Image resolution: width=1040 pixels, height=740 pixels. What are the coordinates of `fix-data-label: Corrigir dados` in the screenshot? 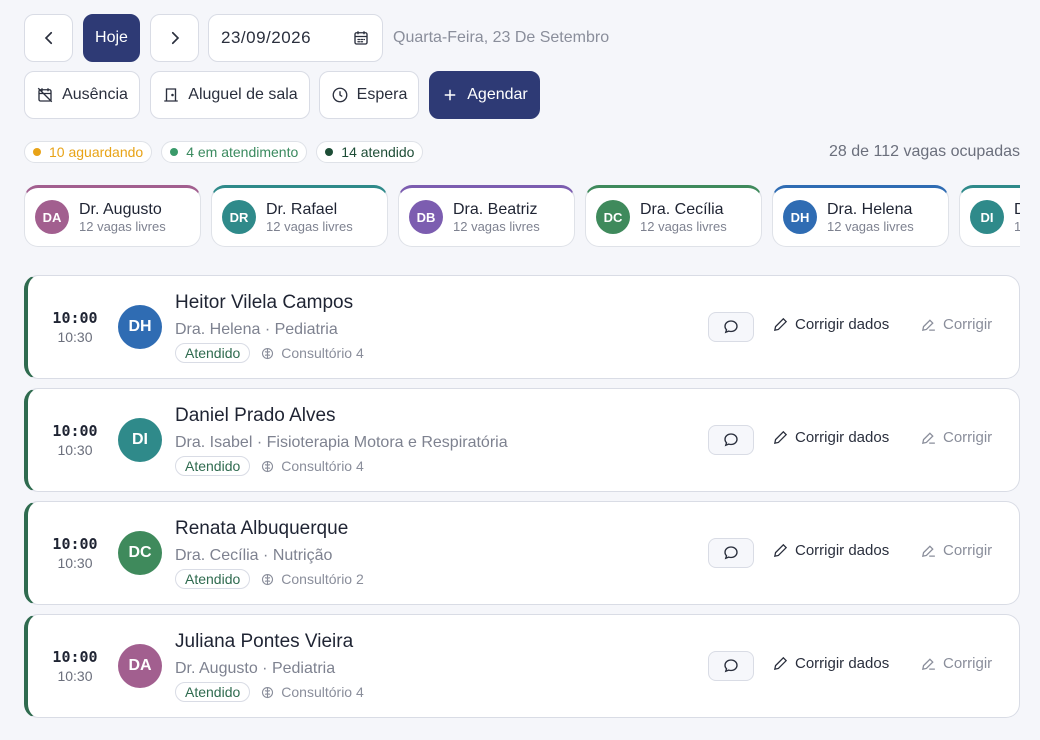 It's located at (842, 437).